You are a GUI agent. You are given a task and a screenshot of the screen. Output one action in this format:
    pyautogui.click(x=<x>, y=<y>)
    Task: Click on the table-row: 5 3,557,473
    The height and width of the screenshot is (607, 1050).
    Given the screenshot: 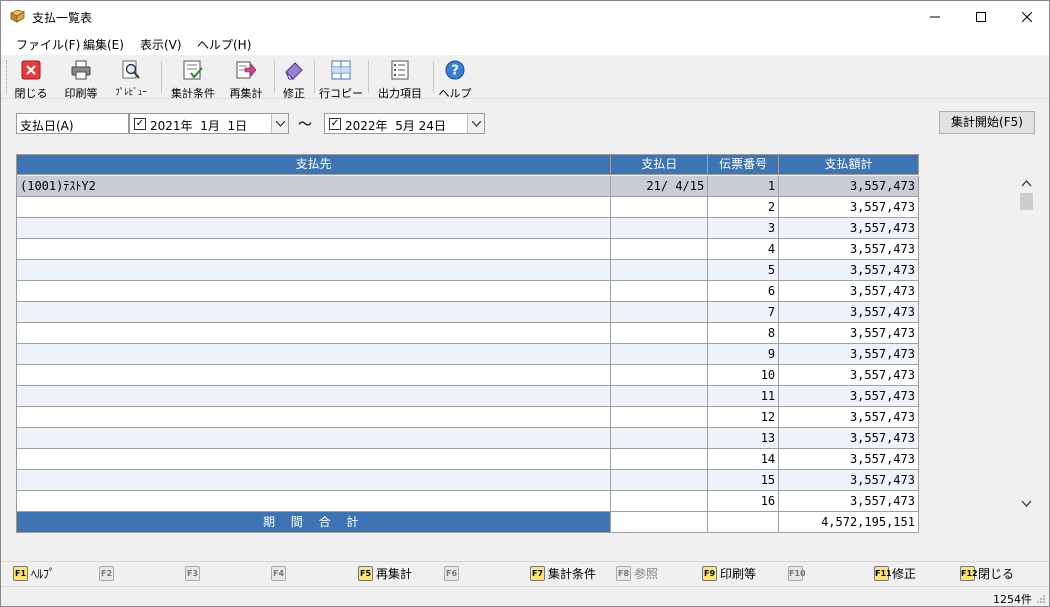 What is the action you would take?
    pyautogui.click(x=468, y=270)
    